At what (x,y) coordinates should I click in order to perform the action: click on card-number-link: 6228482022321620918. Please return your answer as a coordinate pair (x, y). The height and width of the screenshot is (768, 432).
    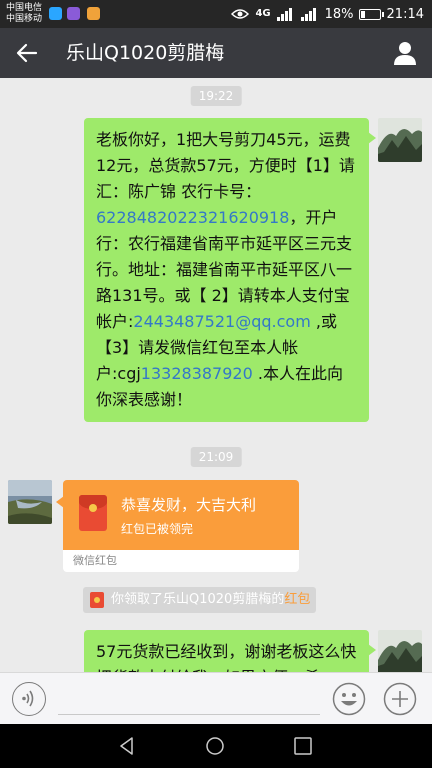
    Looking at the image, I should click on (192, 217).